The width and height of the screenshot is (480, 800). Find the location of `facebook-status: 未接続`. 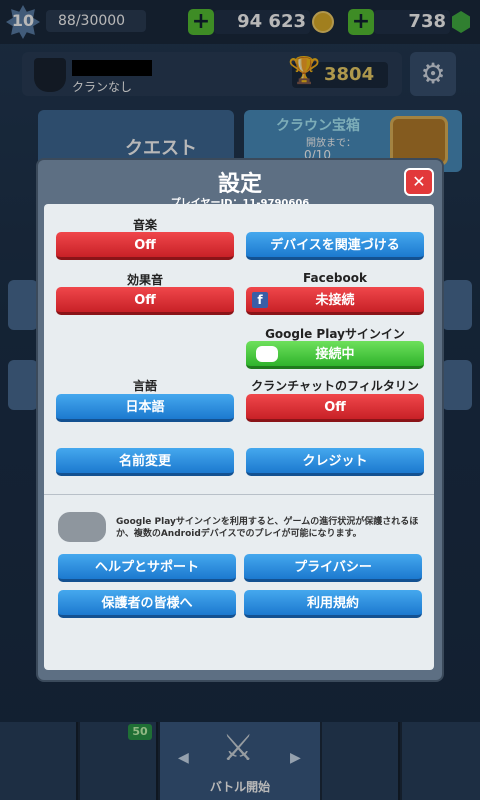

facebook-status: 未接続 is located at coordinates (335, 300).